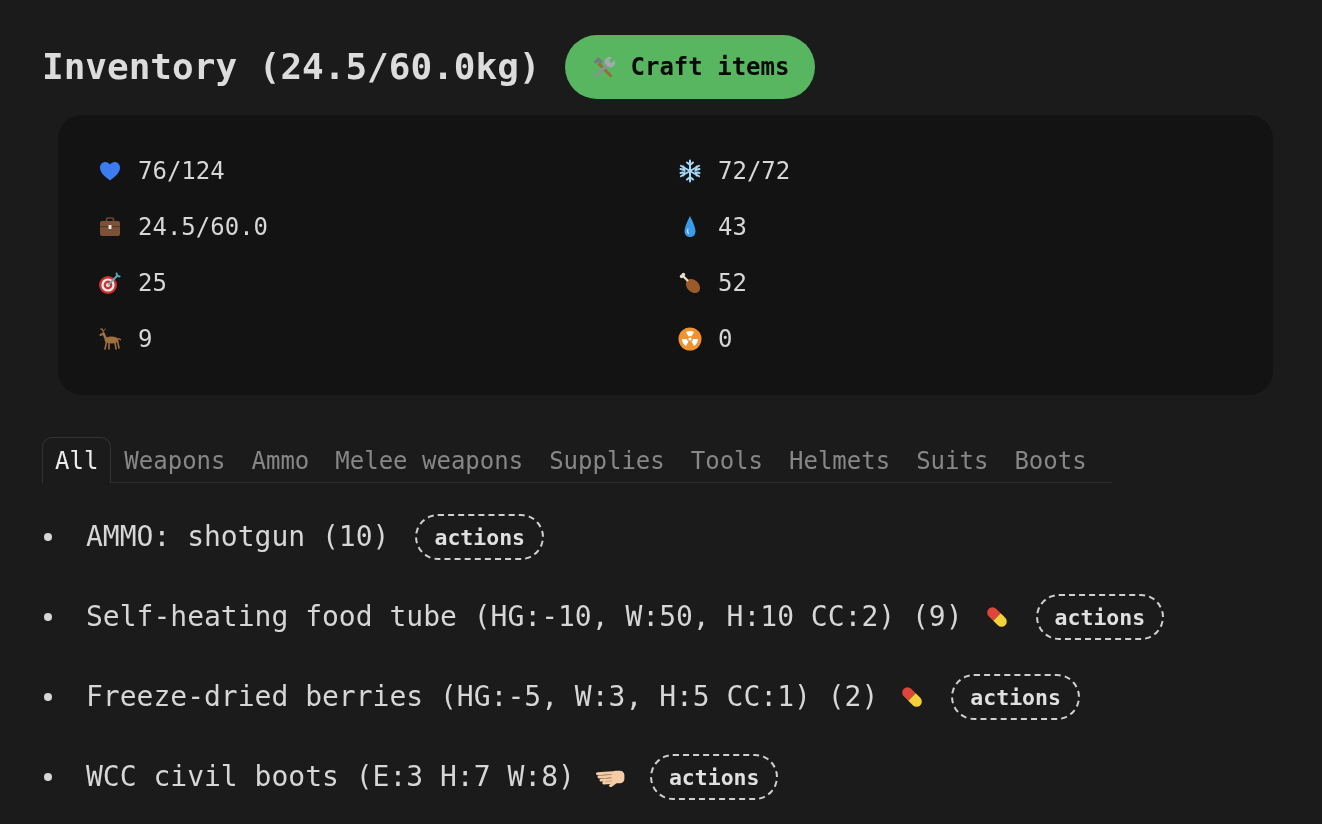  I want to click on item-label: AMMO: shotgun (10), so click(238, 537).